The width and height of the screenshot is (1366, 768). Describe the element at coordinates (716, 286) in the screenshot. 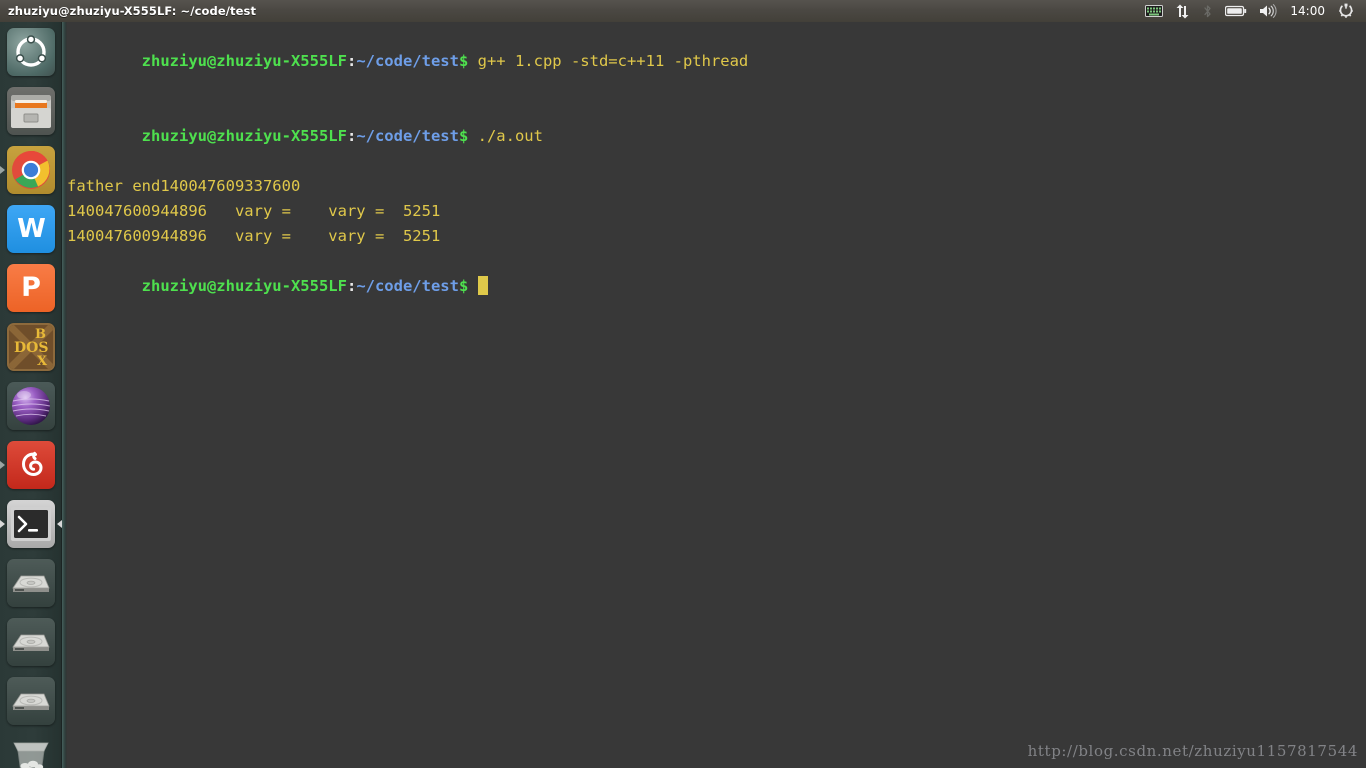

I see `terminal-line: zhuziyu@zhuziyu-X555LF:~/code/test$` at that location.